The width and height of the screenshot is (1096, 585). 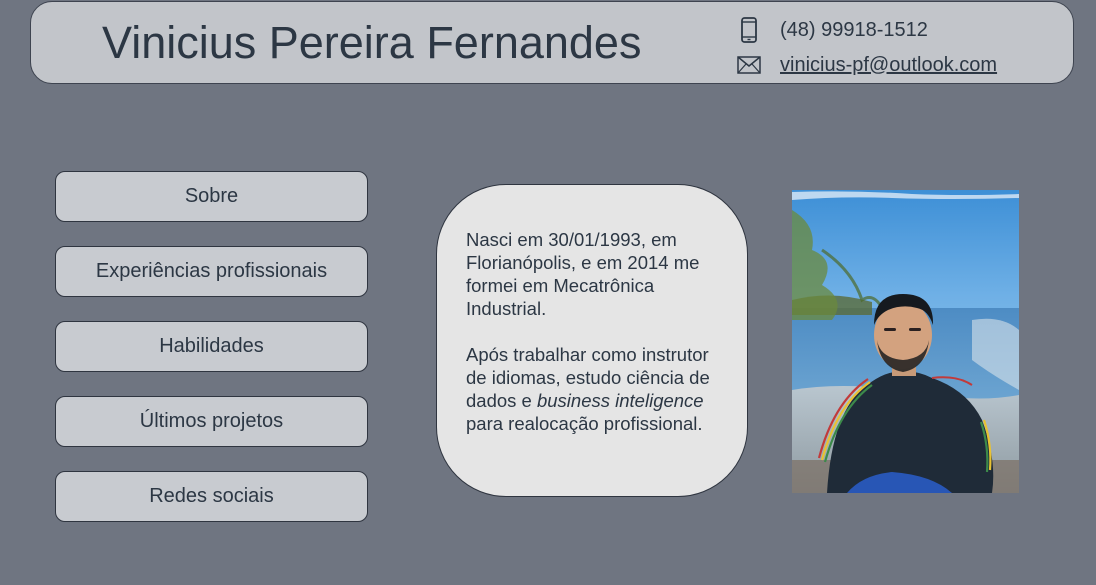 What do you see at coordinates (854, 29) in the screenshot?
I see `phone-number: (48) 99918-1512` at bounding box center [854, 29].